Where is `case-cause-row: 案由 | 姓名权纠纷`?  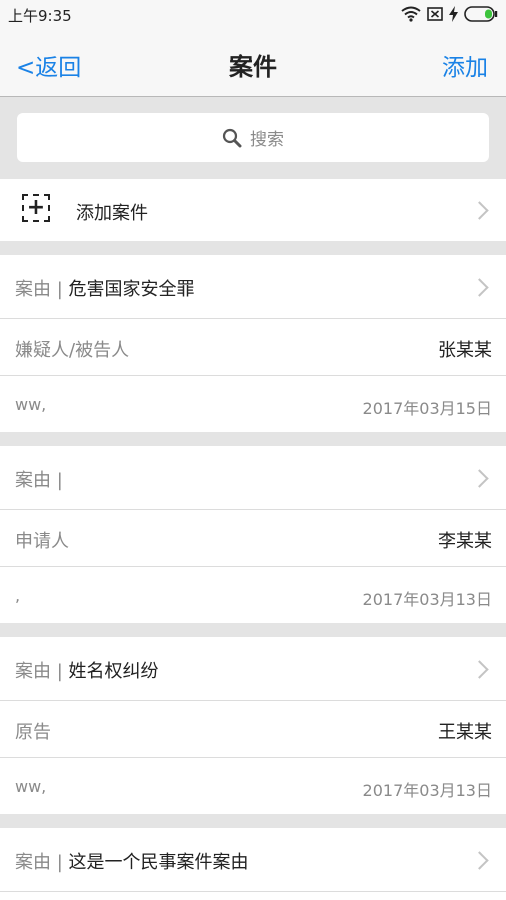
case-cause-row: 案由 | 姓名权纠纷 is located at coordinates (253, 669).